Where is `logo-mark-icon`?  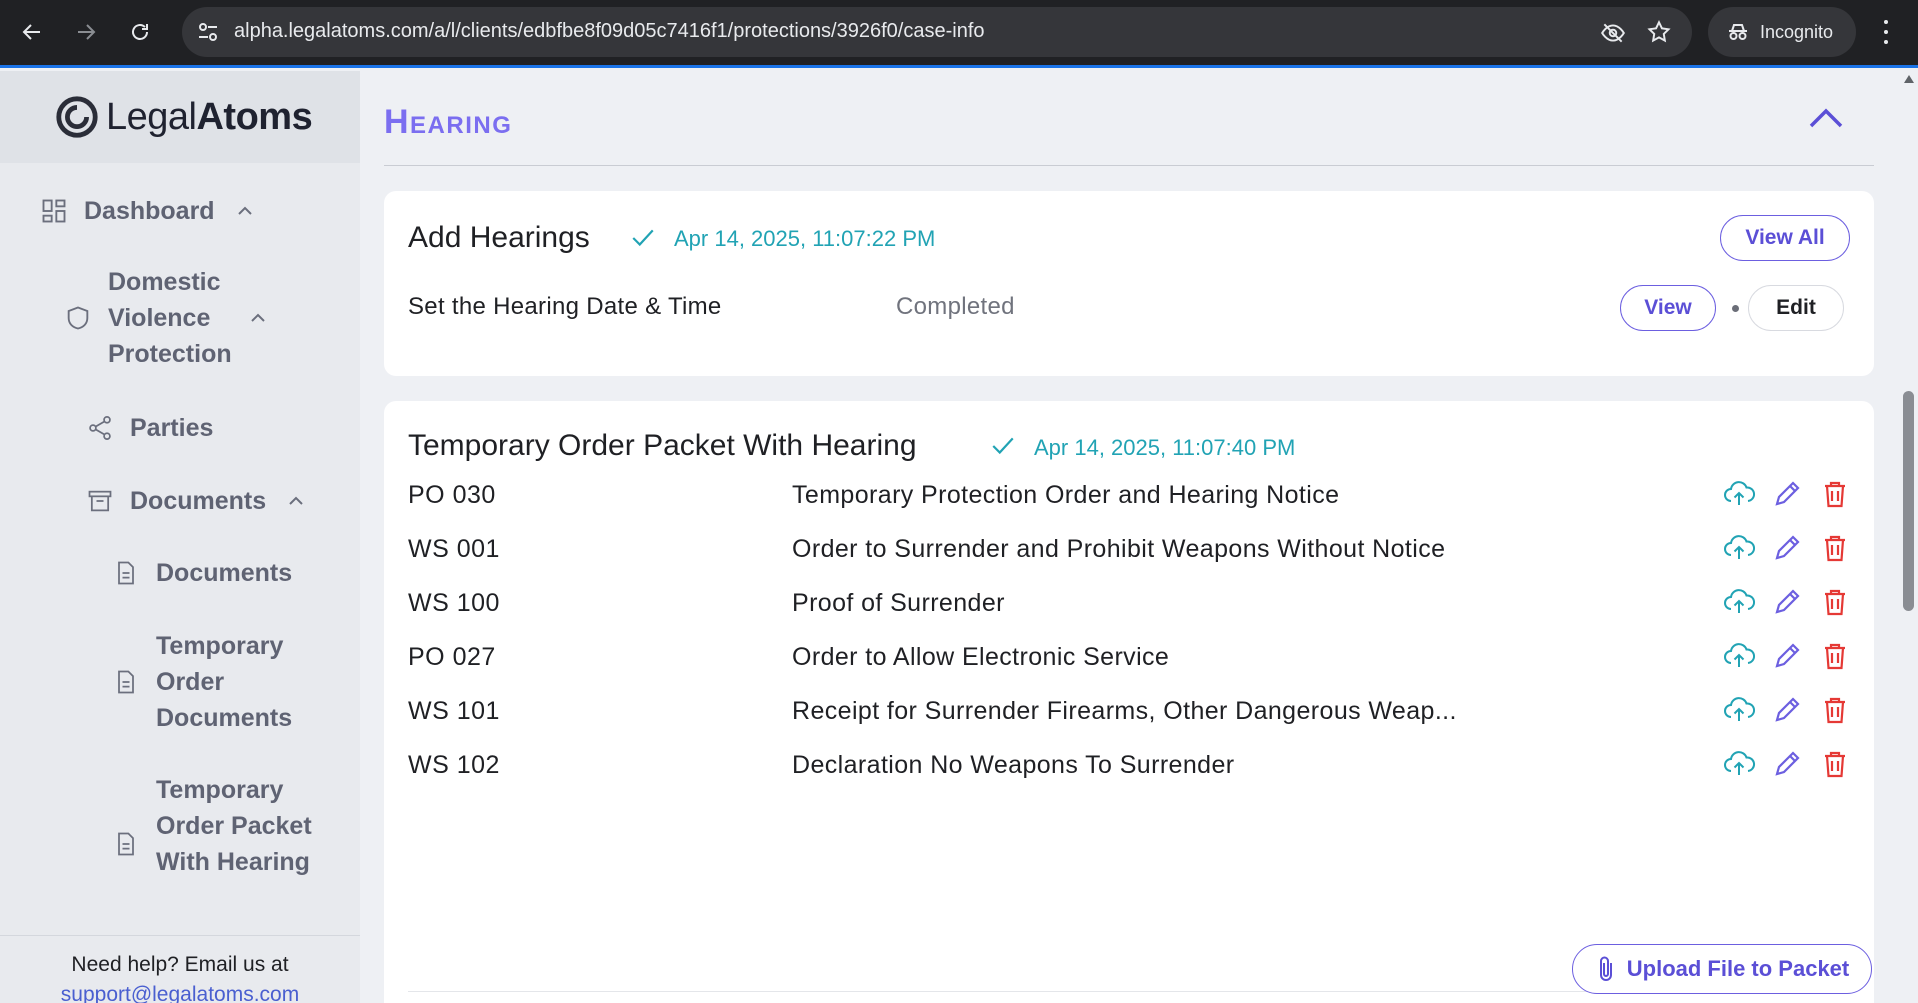
logo-mark-icon is located at coordinates (77, 117).